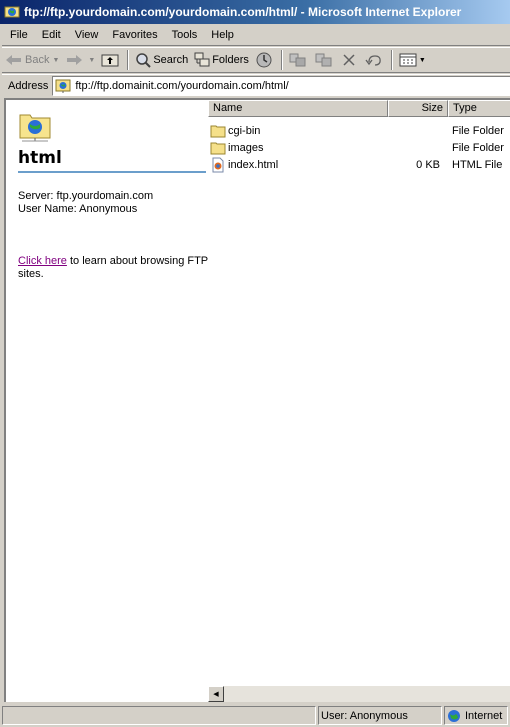 The height and width of the screenshot is (727, 510). I want to click on search-icon, so click(144, 60).